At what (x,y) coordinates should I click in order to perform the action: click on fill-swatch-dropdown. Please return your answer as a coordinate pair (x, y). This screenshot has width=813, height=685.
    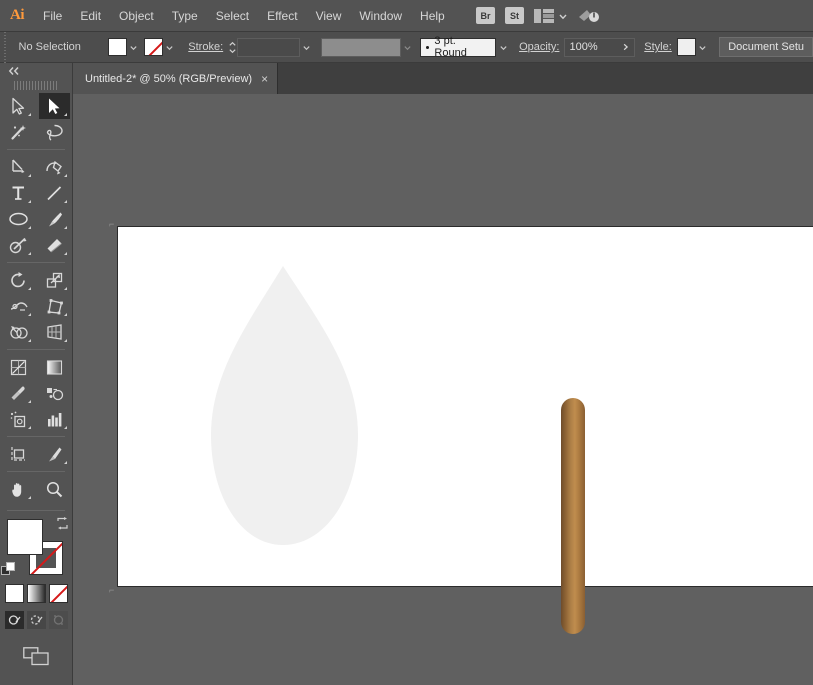
    Looking at the image, I should click on (133, 47).